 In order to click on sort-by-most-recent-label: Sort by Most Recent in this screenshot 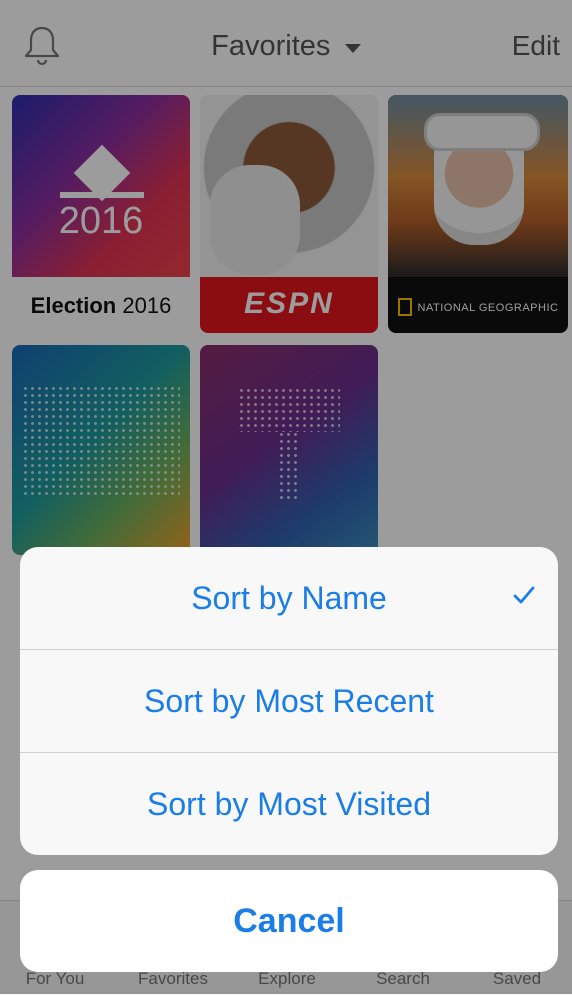, I will do `click(289, 700)`.